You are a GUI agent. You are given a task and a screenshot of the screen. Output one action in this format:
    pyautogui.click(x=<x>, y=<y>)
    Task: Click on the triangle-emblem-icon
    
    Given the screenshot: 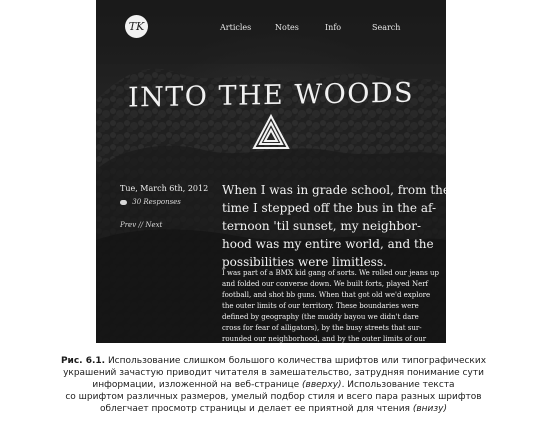 What is the action you would take?
    pyautogui.click(x=271, y=131)
    